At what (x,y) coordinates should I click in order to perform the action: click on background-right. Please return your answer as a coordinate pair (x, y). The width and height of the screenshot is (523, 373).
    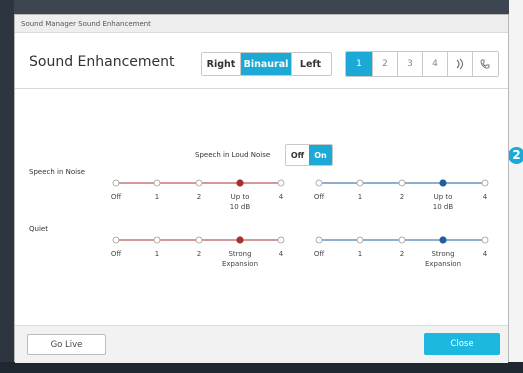
    Looking at the image, I should click on (516, 186).